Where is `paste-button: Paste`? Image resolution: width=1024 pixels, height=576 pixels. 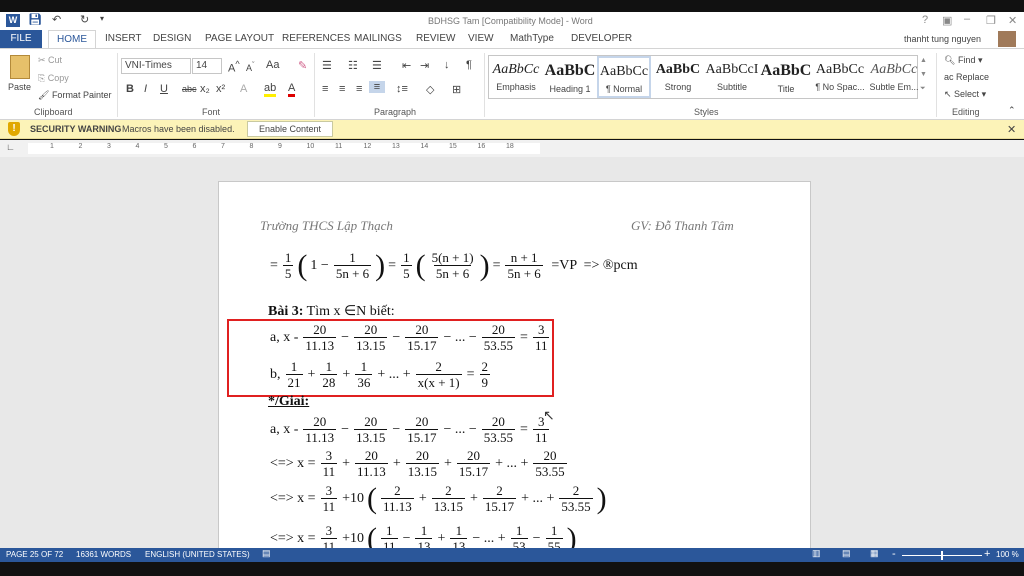 paste-button: Paste is located at coordinates (19, 87).